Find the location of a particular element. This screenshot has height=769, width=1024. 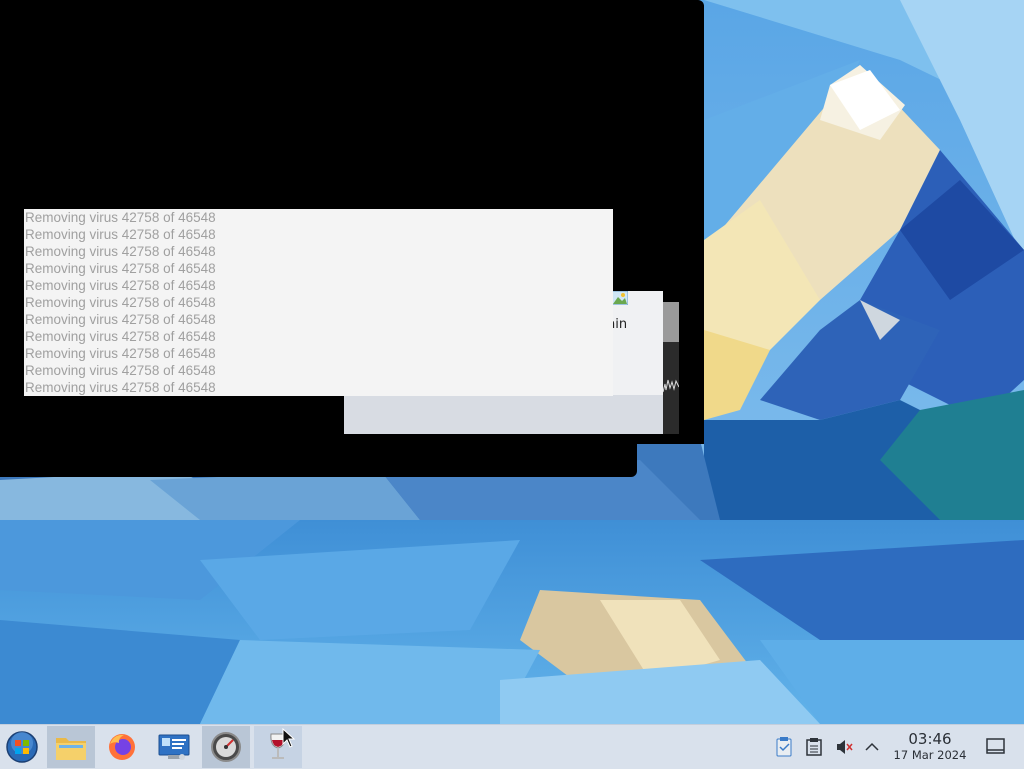

waveform-graphic is located at coordinates (671, 386).